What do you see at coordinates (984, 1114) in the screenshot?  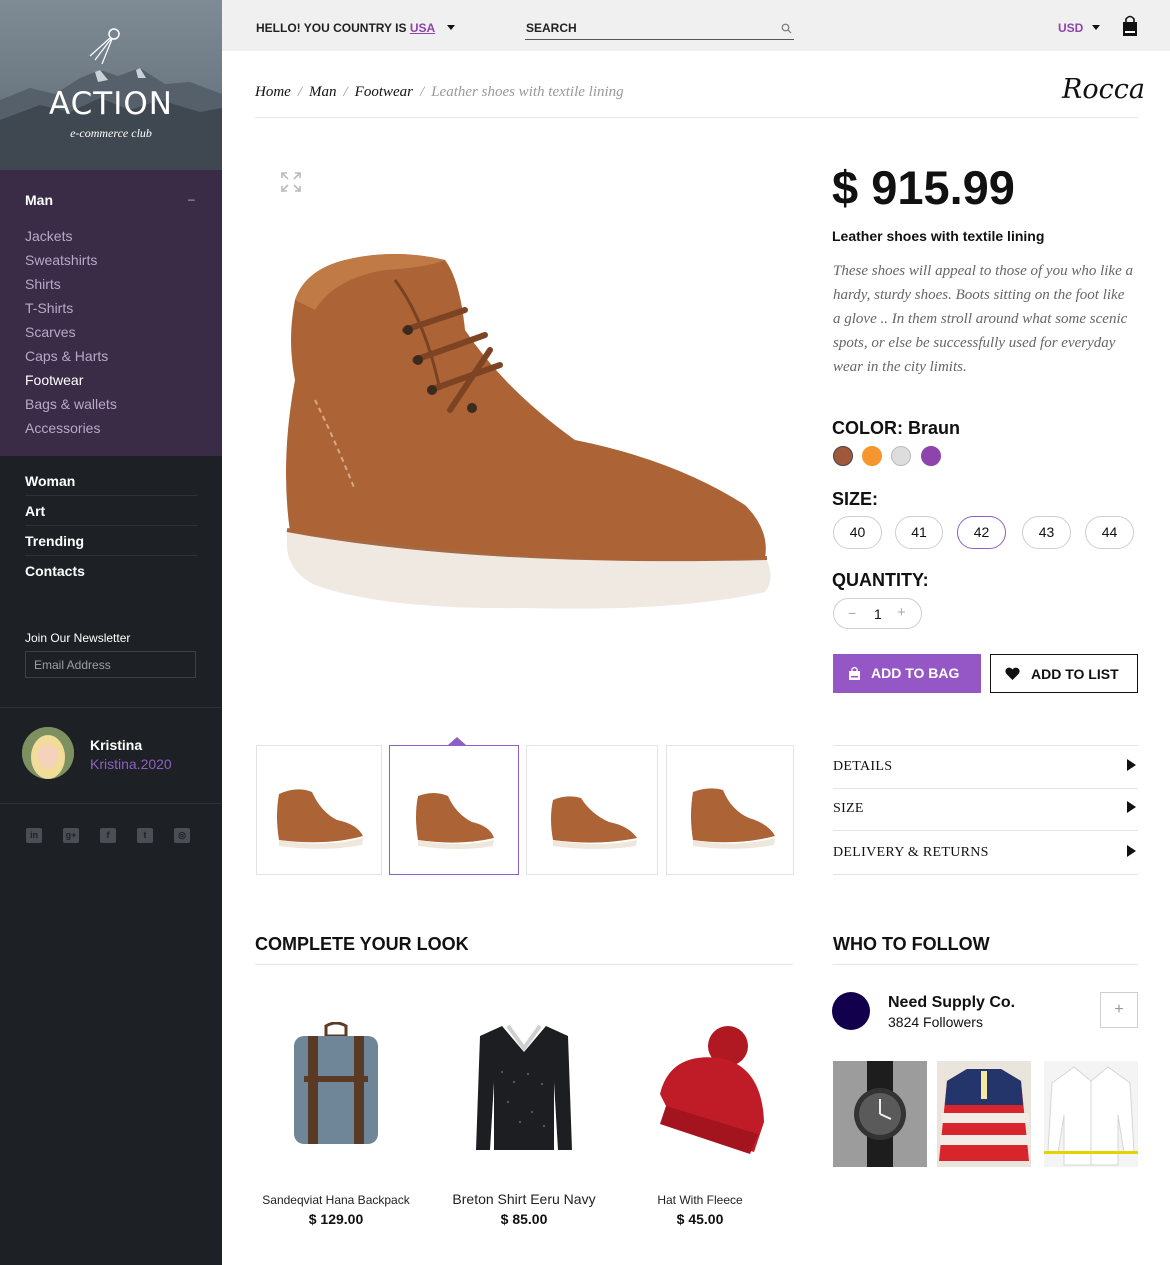 I see `follow-image-sweater` at bounding box center [984, 1114].